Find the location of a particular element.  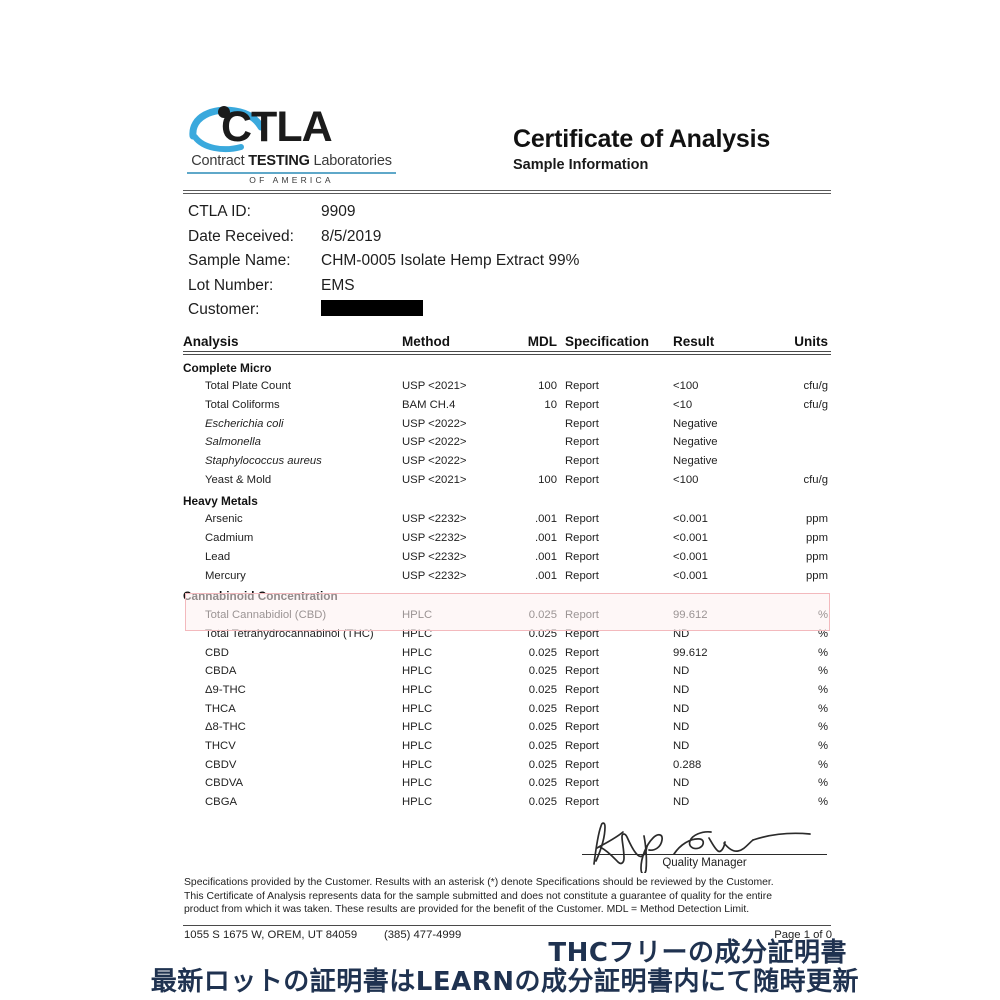

section-title: Cannabinoid Concentration is located at coordinates (260, 596).